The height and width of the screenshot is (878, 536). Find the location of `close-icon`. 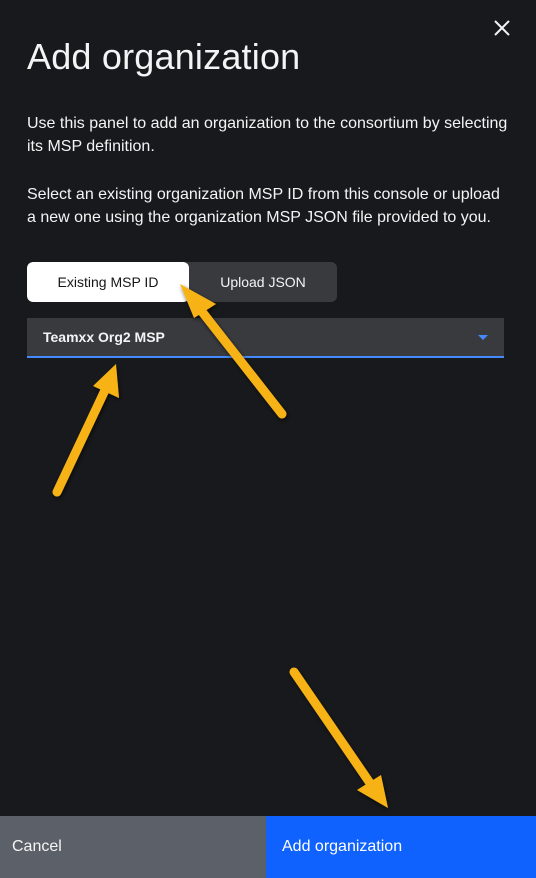

close-icon is located at coordinates (502, 28).